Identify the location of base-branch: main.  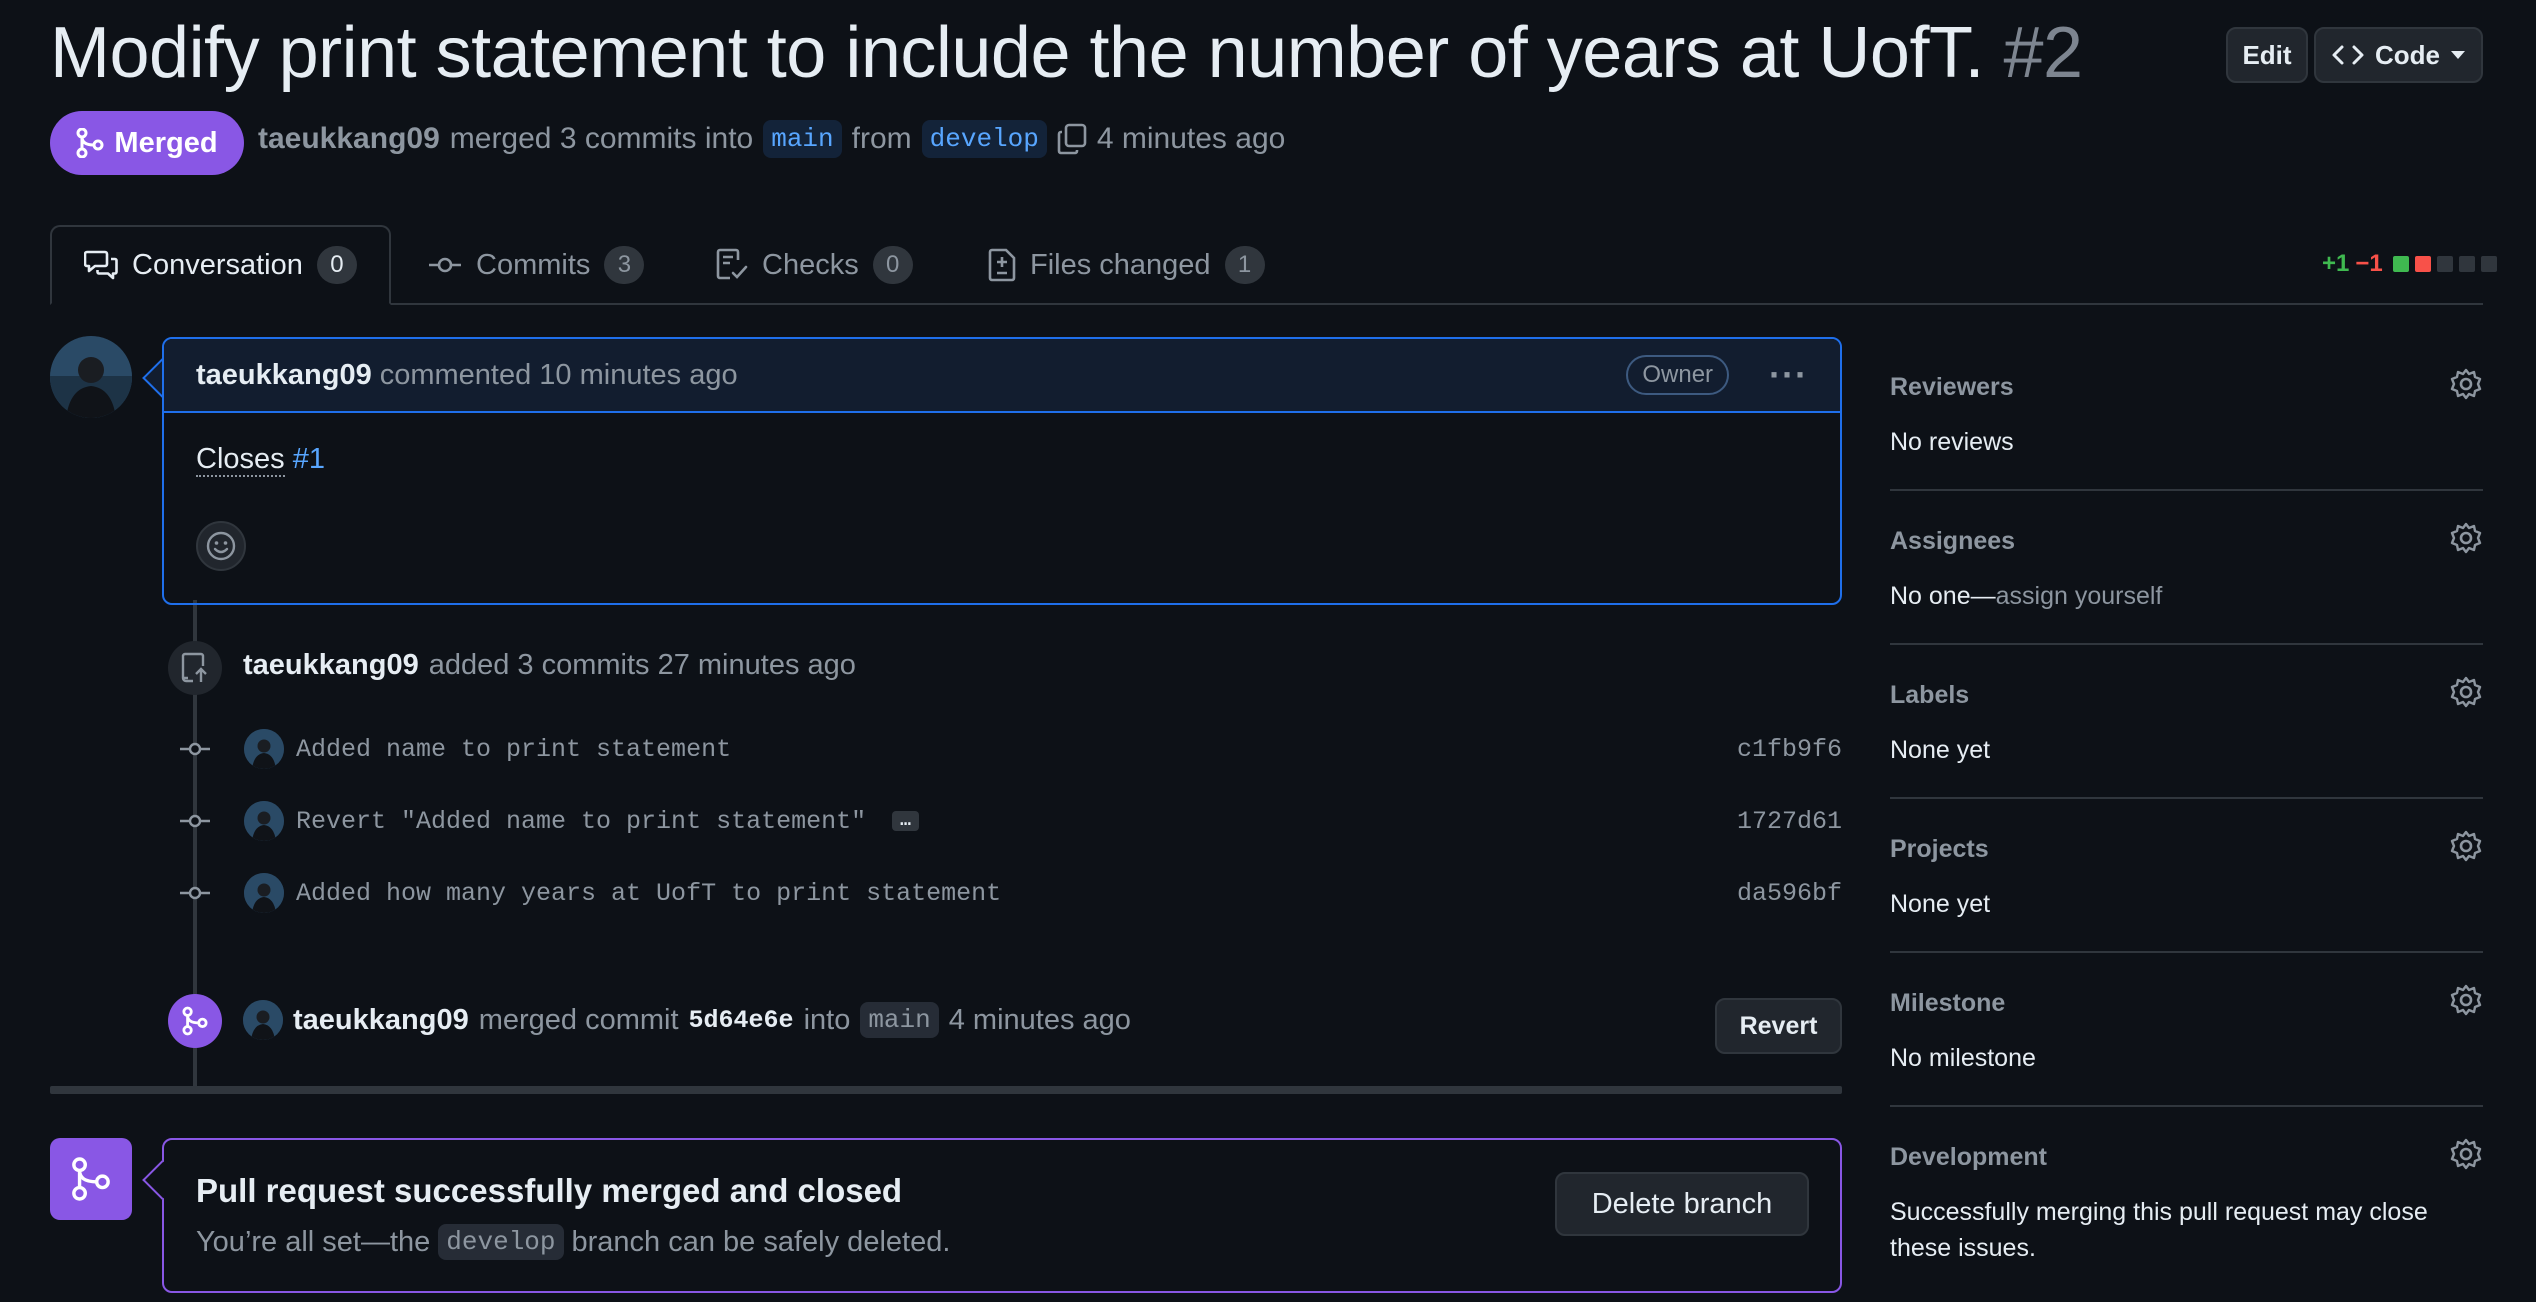
(802, 139).